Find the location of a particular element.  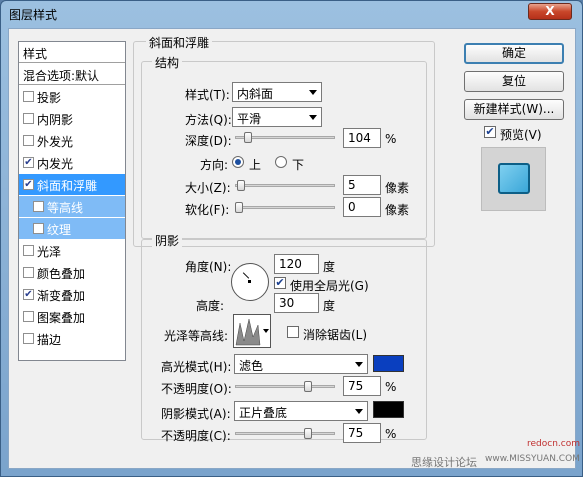

sidebar-item-label: 纹理 is located at coordinates (59, 230).